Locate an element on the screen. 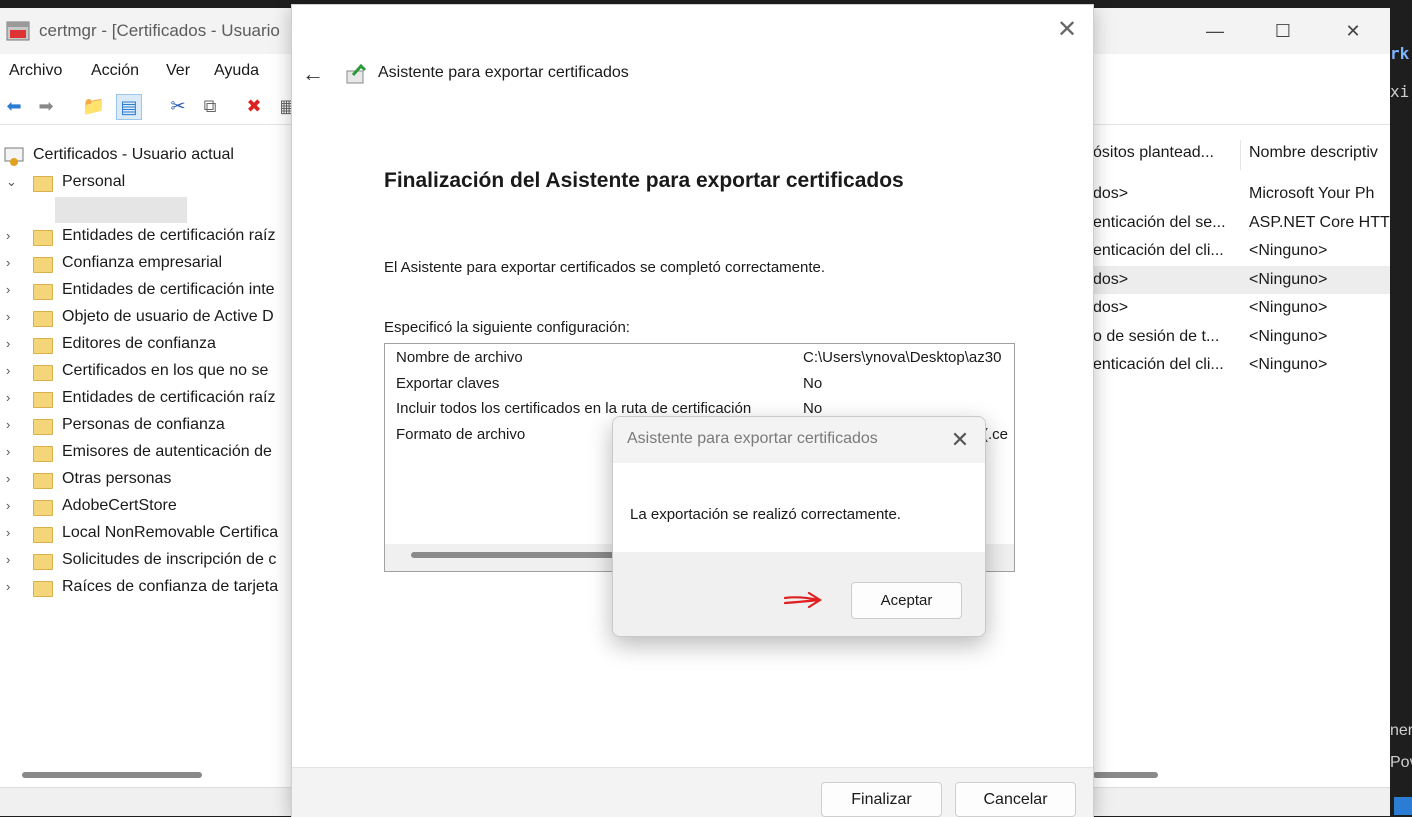 The width and height of the screenshot is (1412, 817). tree-item-label: AdobeCertStore is located at coordinates (119, 505).